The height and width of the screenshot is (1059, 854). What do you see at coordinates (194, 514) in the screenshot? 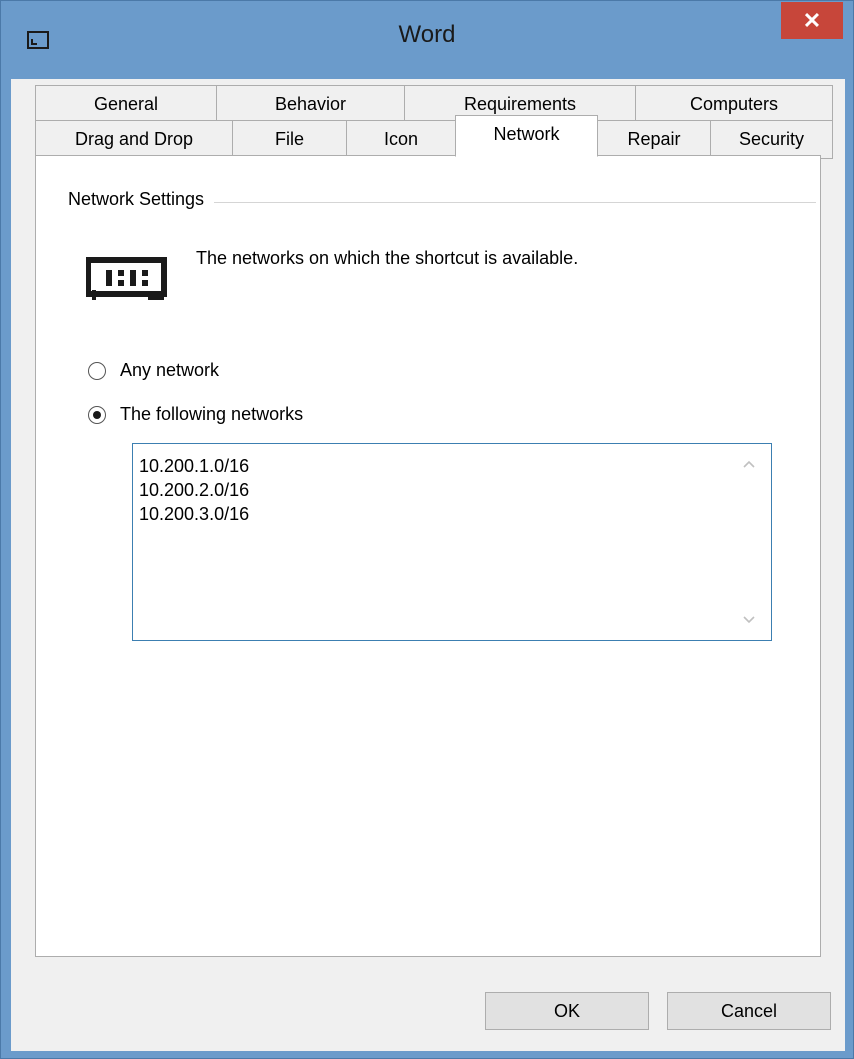
I see `network-entry: 10.200.3.0/16` at bounding box center [194, 514].